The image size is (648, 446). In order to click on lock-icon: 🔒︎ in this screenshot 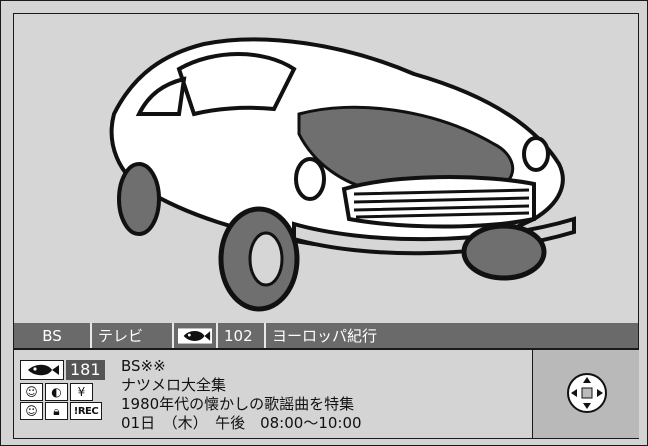, I will do `click(56, 411)`.